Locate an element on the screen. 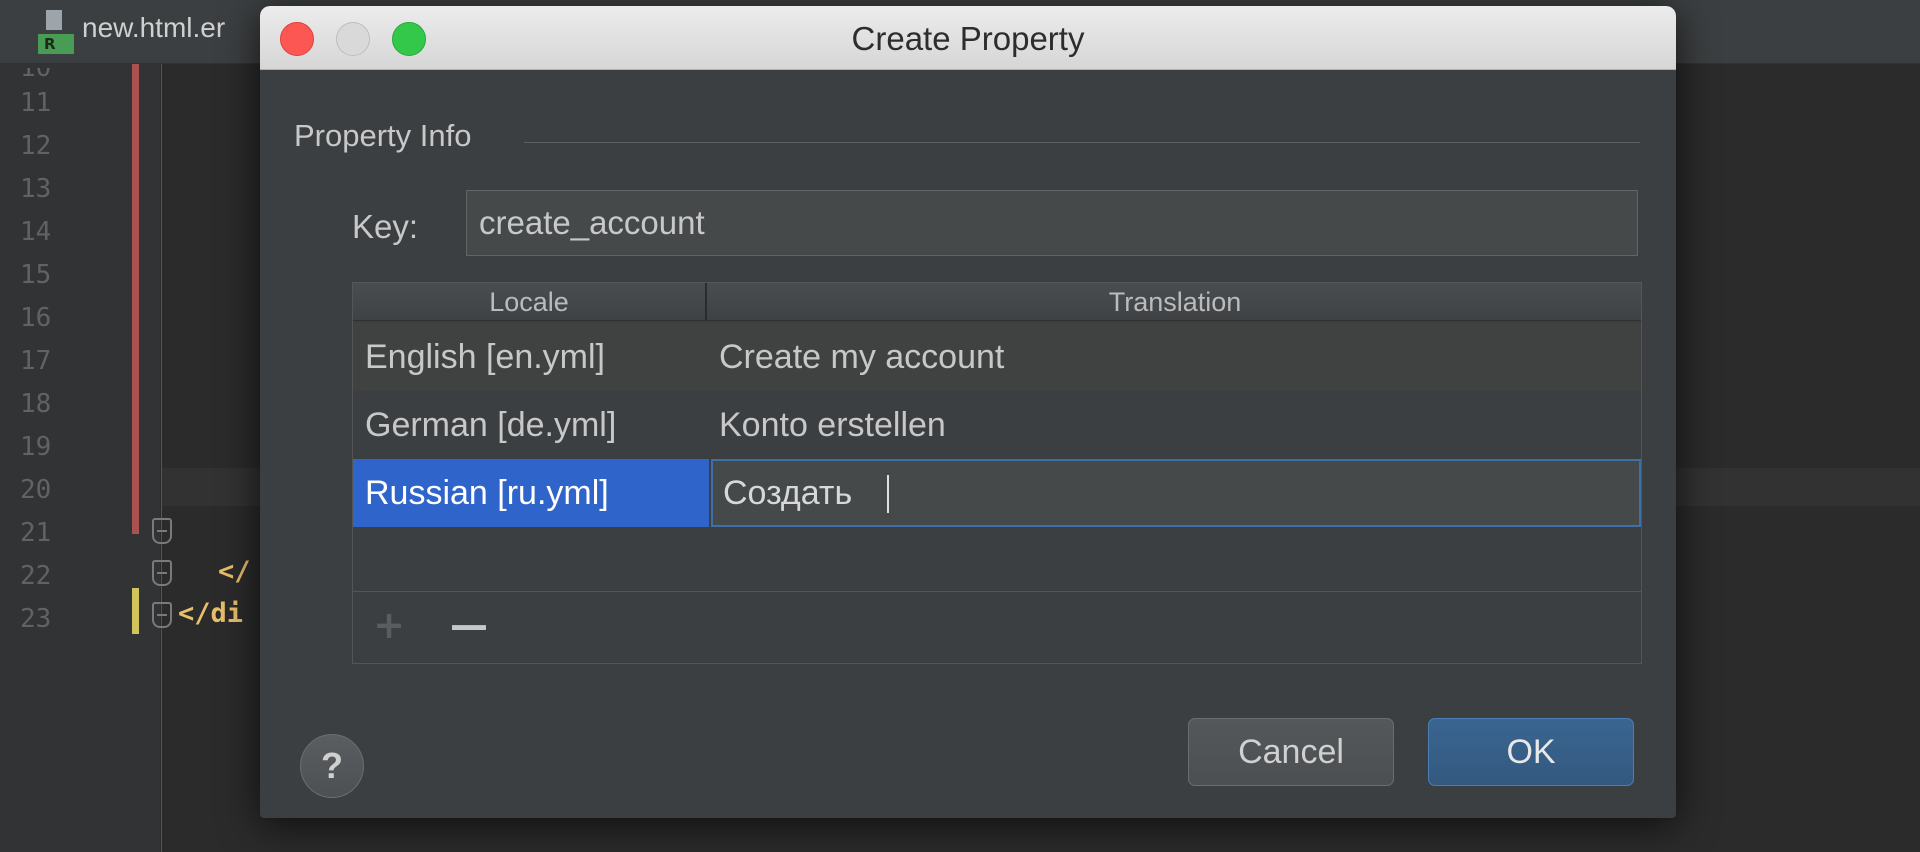  line-number: 10 is located at coordinates (35, 75).